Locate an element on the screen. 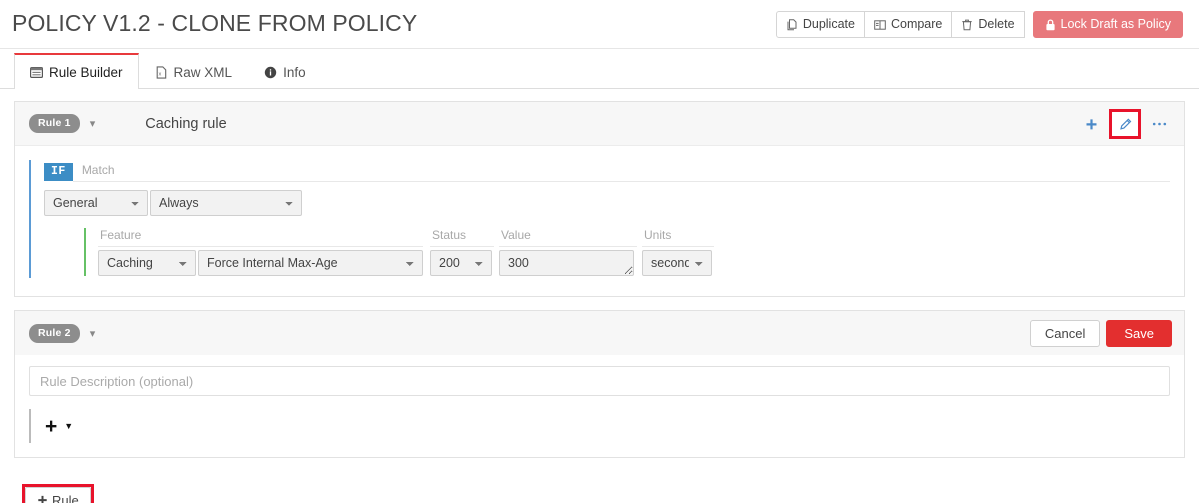 The height and width of the screenshot is (503, 1199). rule-2-description-wrap is located at coordinates (599, 375).